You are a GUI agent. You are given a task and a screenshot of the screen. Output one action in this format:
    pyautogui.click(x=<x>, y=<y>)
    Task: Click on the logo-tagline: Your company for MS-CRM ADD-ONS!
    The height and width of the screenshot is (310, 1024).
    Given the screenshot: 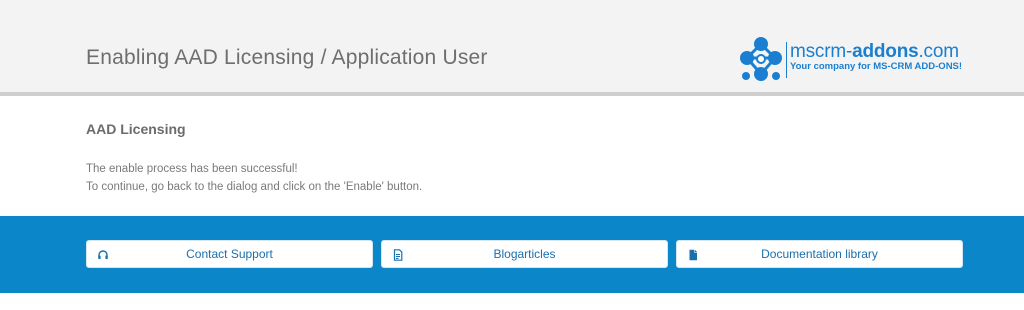 What is the action you would take?
    pyautogui.click(x=876, y=66)
    